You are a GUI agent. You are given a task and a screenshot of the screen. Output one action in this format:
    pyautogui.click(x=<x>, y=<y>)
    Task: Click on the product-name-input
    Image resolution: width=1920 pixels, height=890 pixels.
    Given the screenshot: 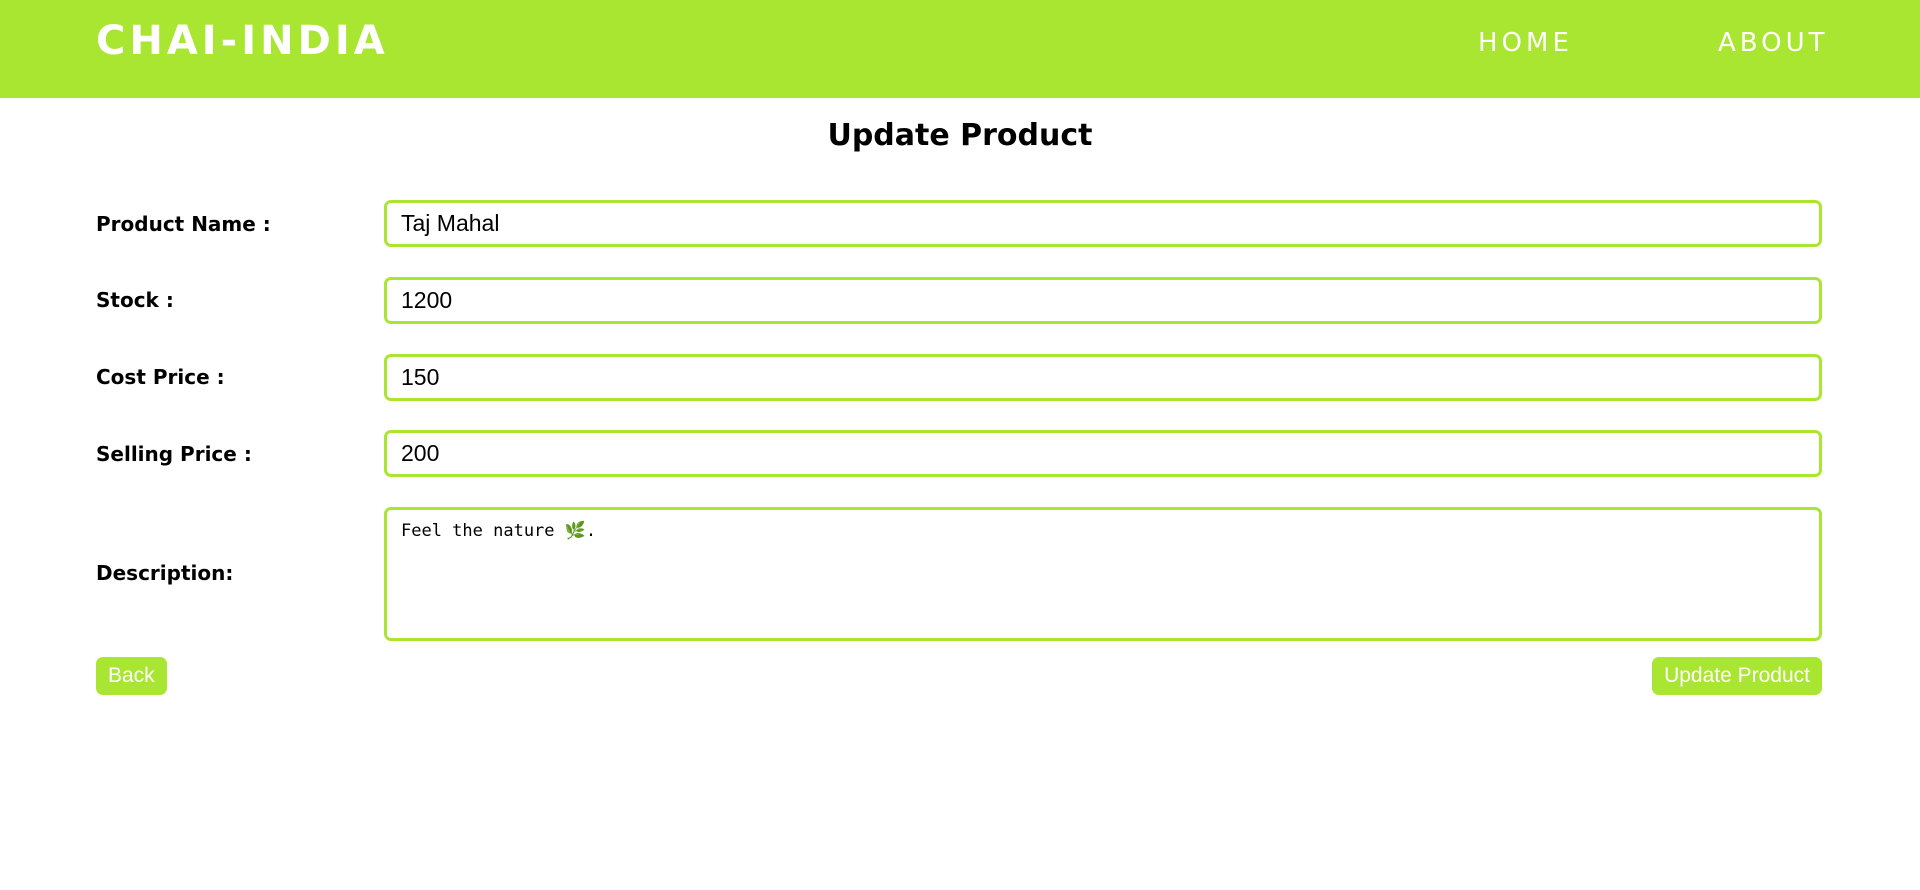 What is the action you would take?
    pyautogui.click(x=1103, y=223)
    